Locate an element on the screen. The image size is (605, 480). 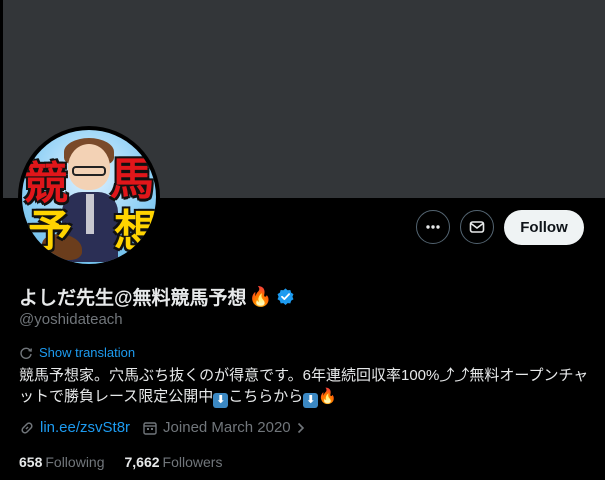
bio-line-2a: ットで勝負レース限定公開中 is located at coordinates (116, 396).